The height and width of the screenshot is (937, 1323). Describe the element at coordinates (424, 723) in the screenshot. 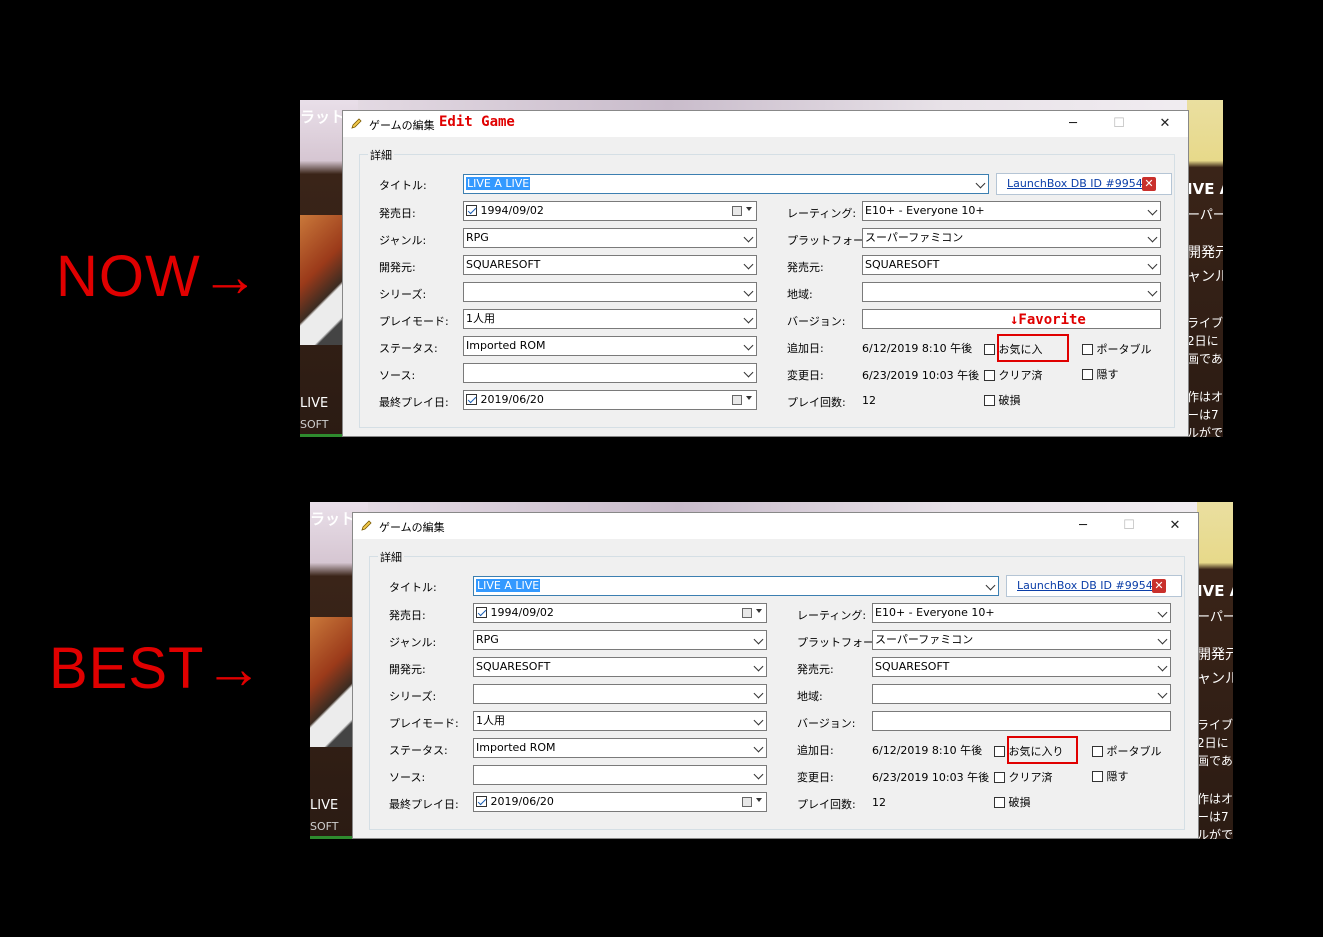

I see `playmode-label: プレイモード:` at that location.